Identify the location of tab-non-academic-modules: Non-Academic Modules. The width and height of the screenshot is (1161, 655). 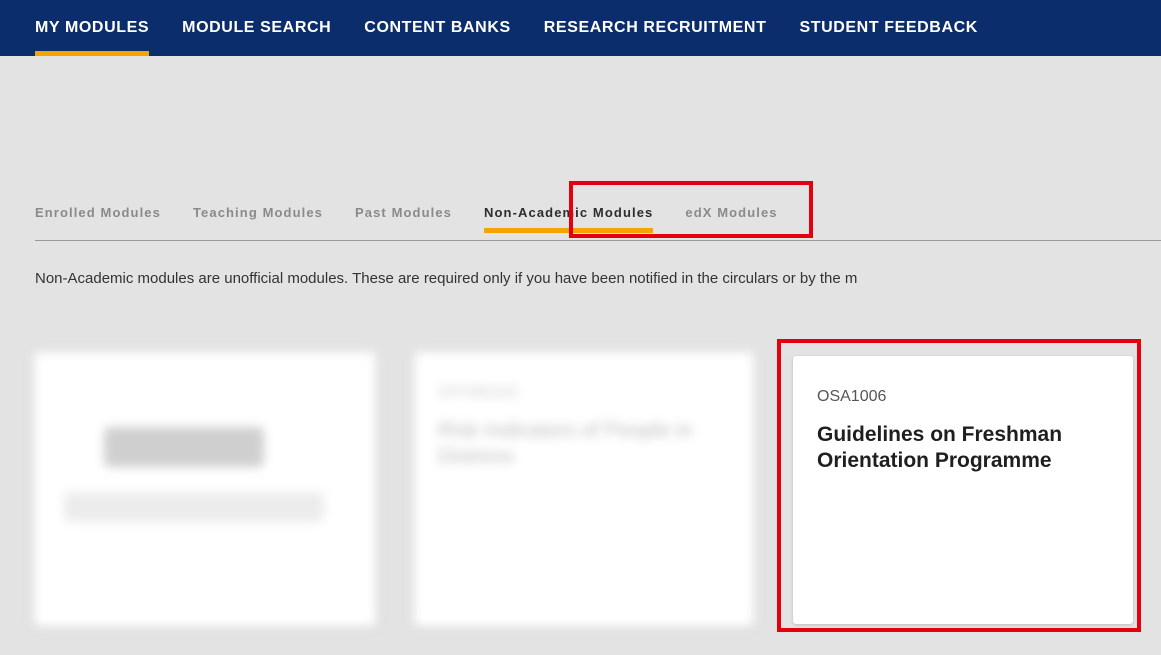
(569, 214).